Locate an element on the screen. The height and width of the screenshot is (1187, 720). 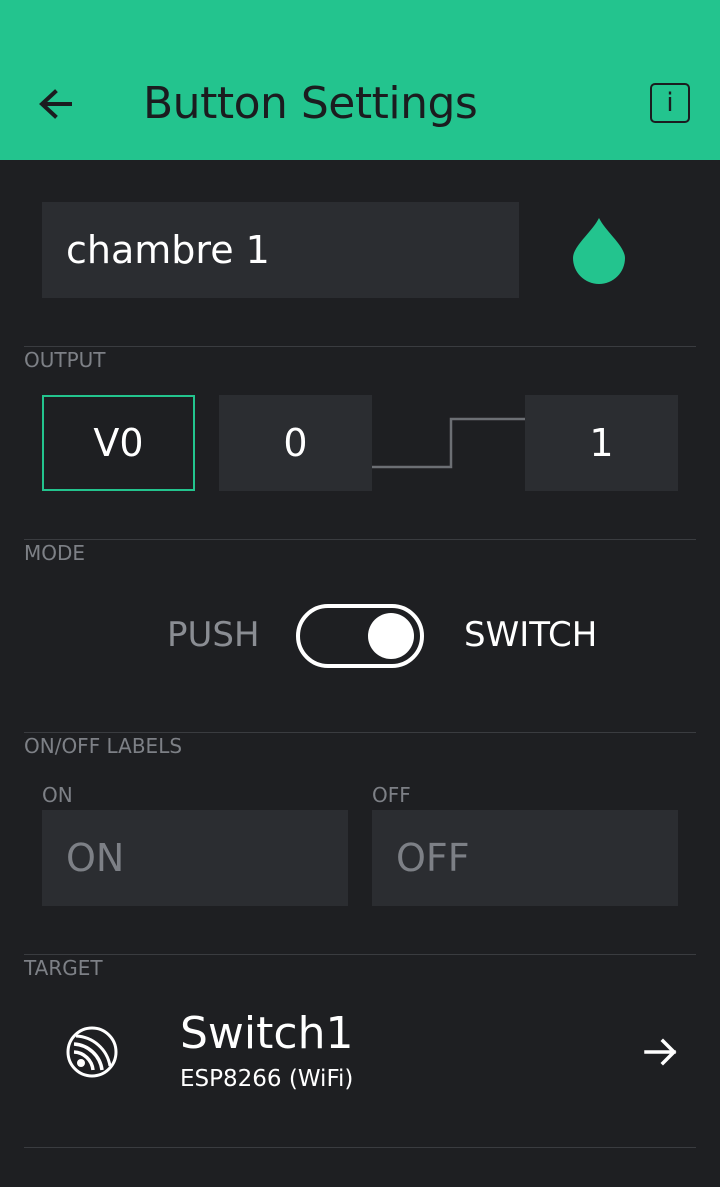
on-label-caption: ON is located at coordinates (57, 795).